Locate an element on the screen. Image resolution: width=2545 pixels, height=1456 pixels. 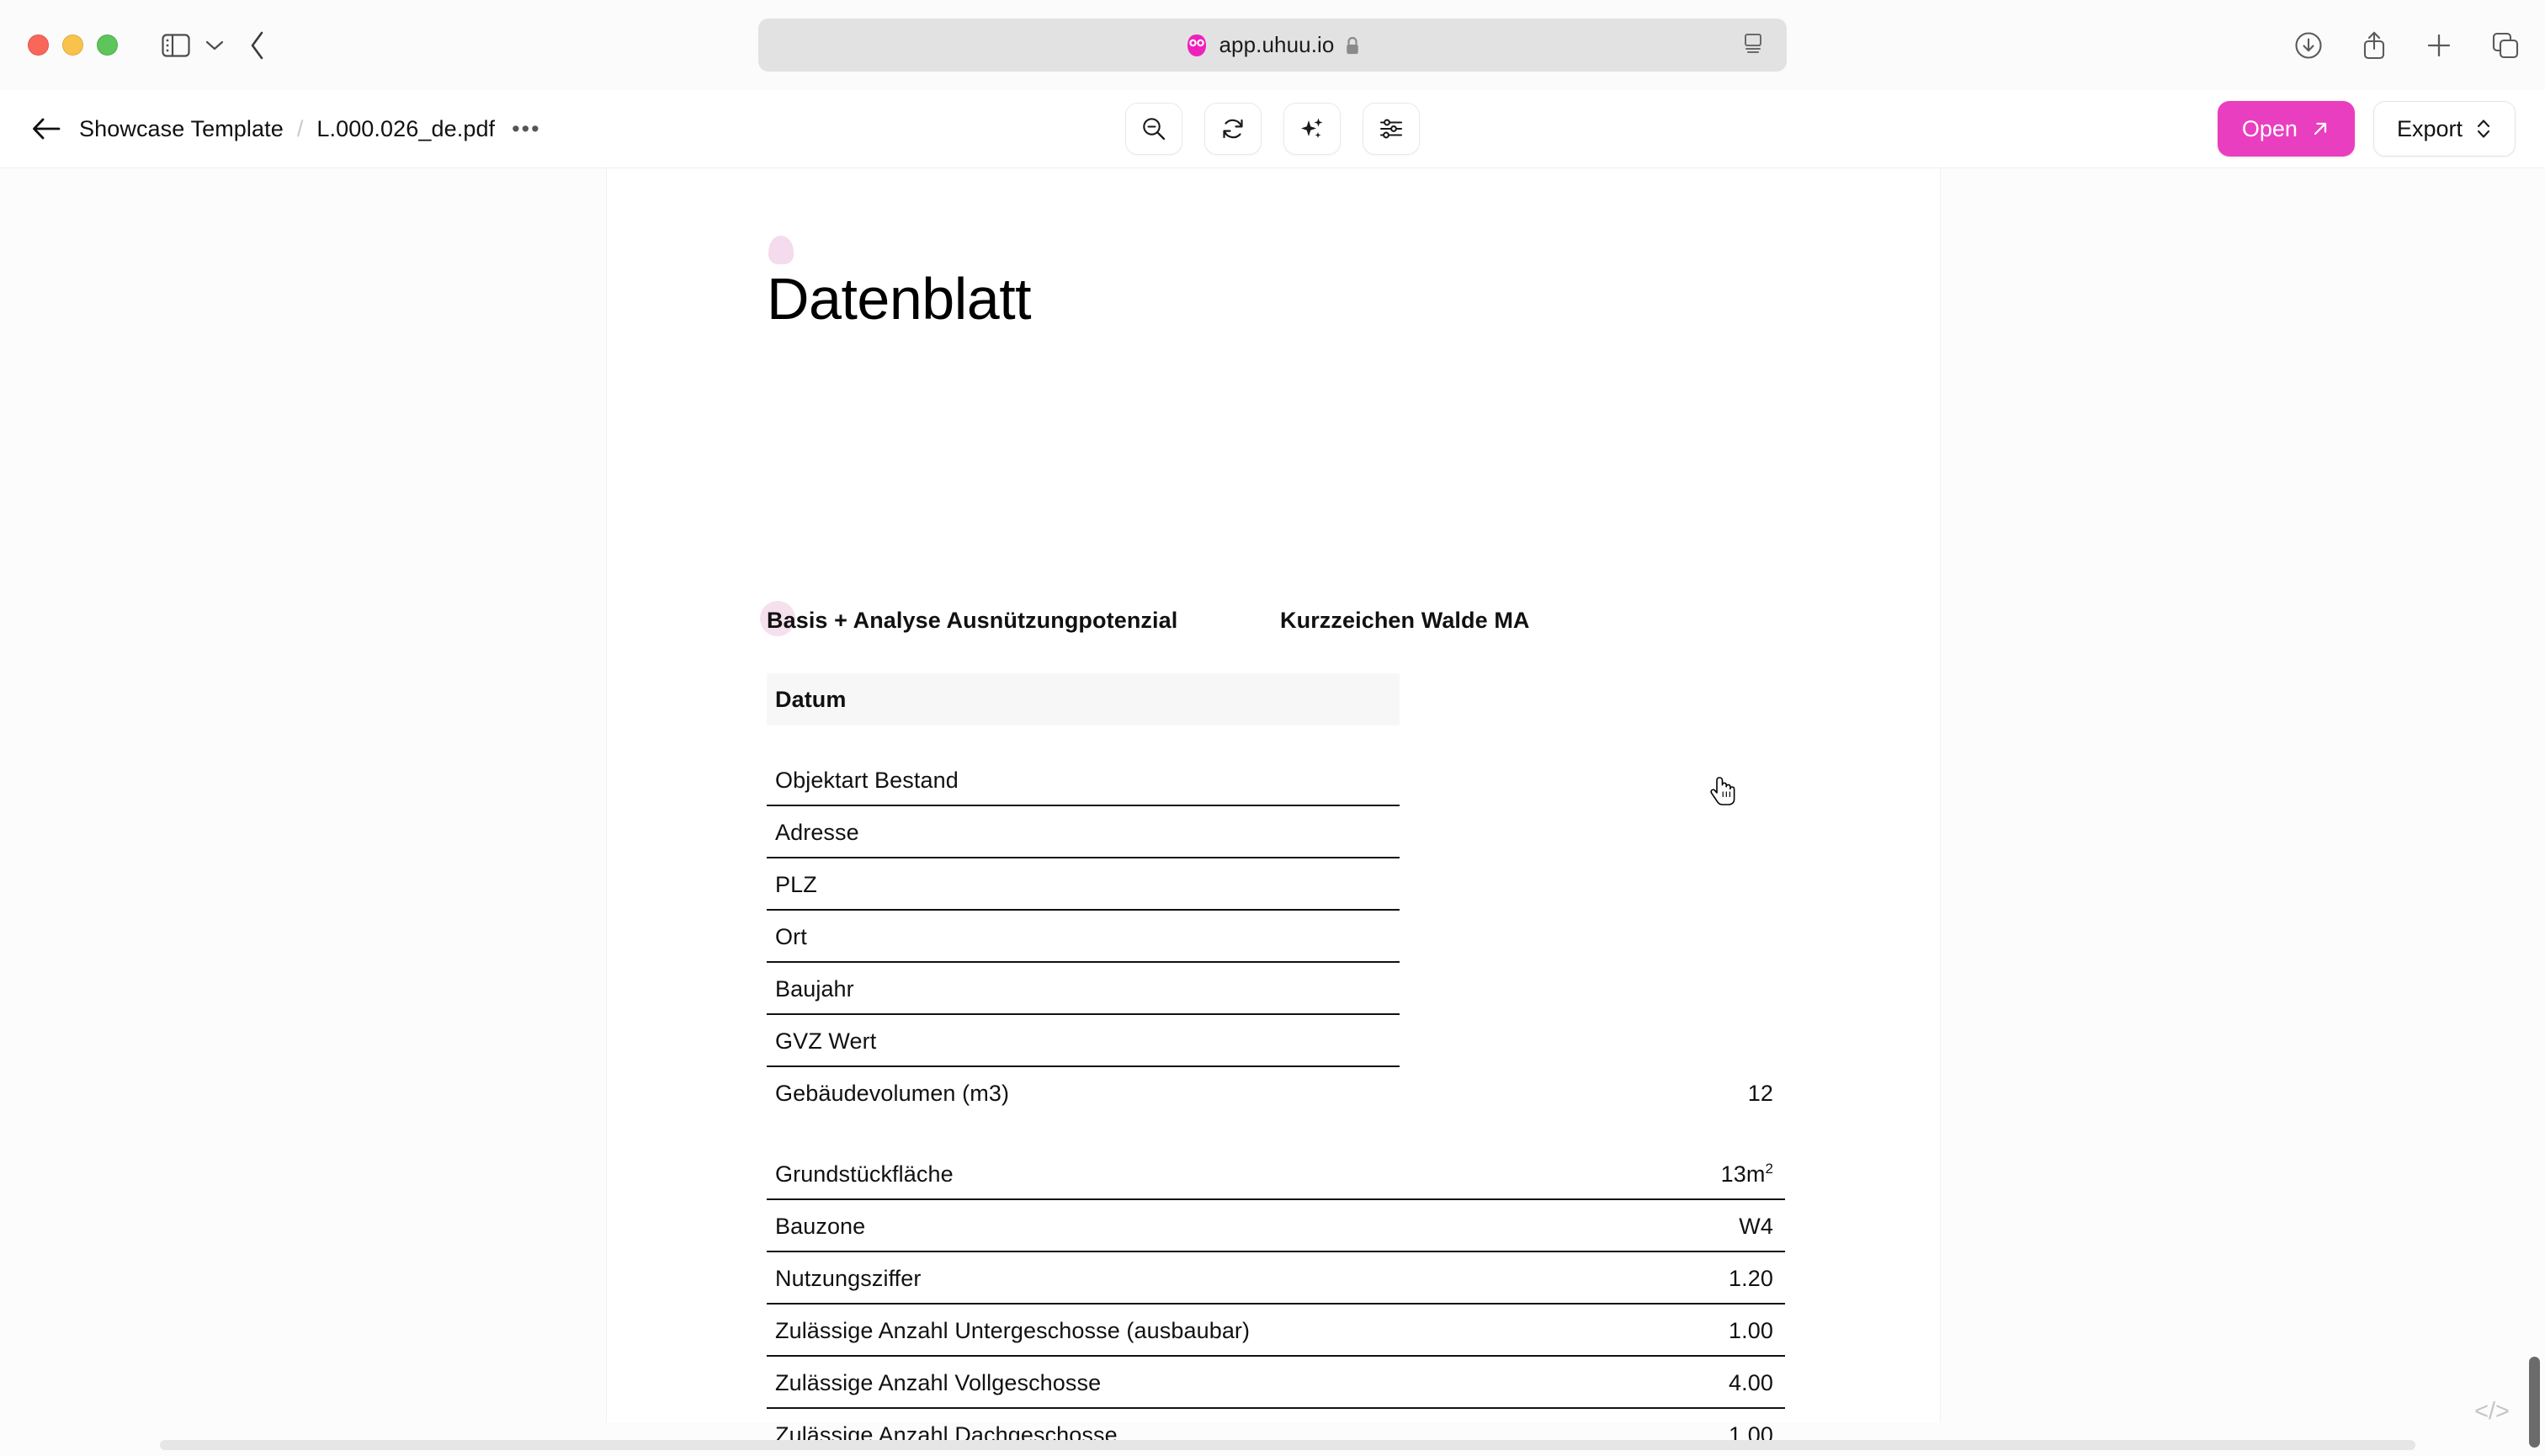
magnifier-minus-icon is located at coordinates (1154, 130).